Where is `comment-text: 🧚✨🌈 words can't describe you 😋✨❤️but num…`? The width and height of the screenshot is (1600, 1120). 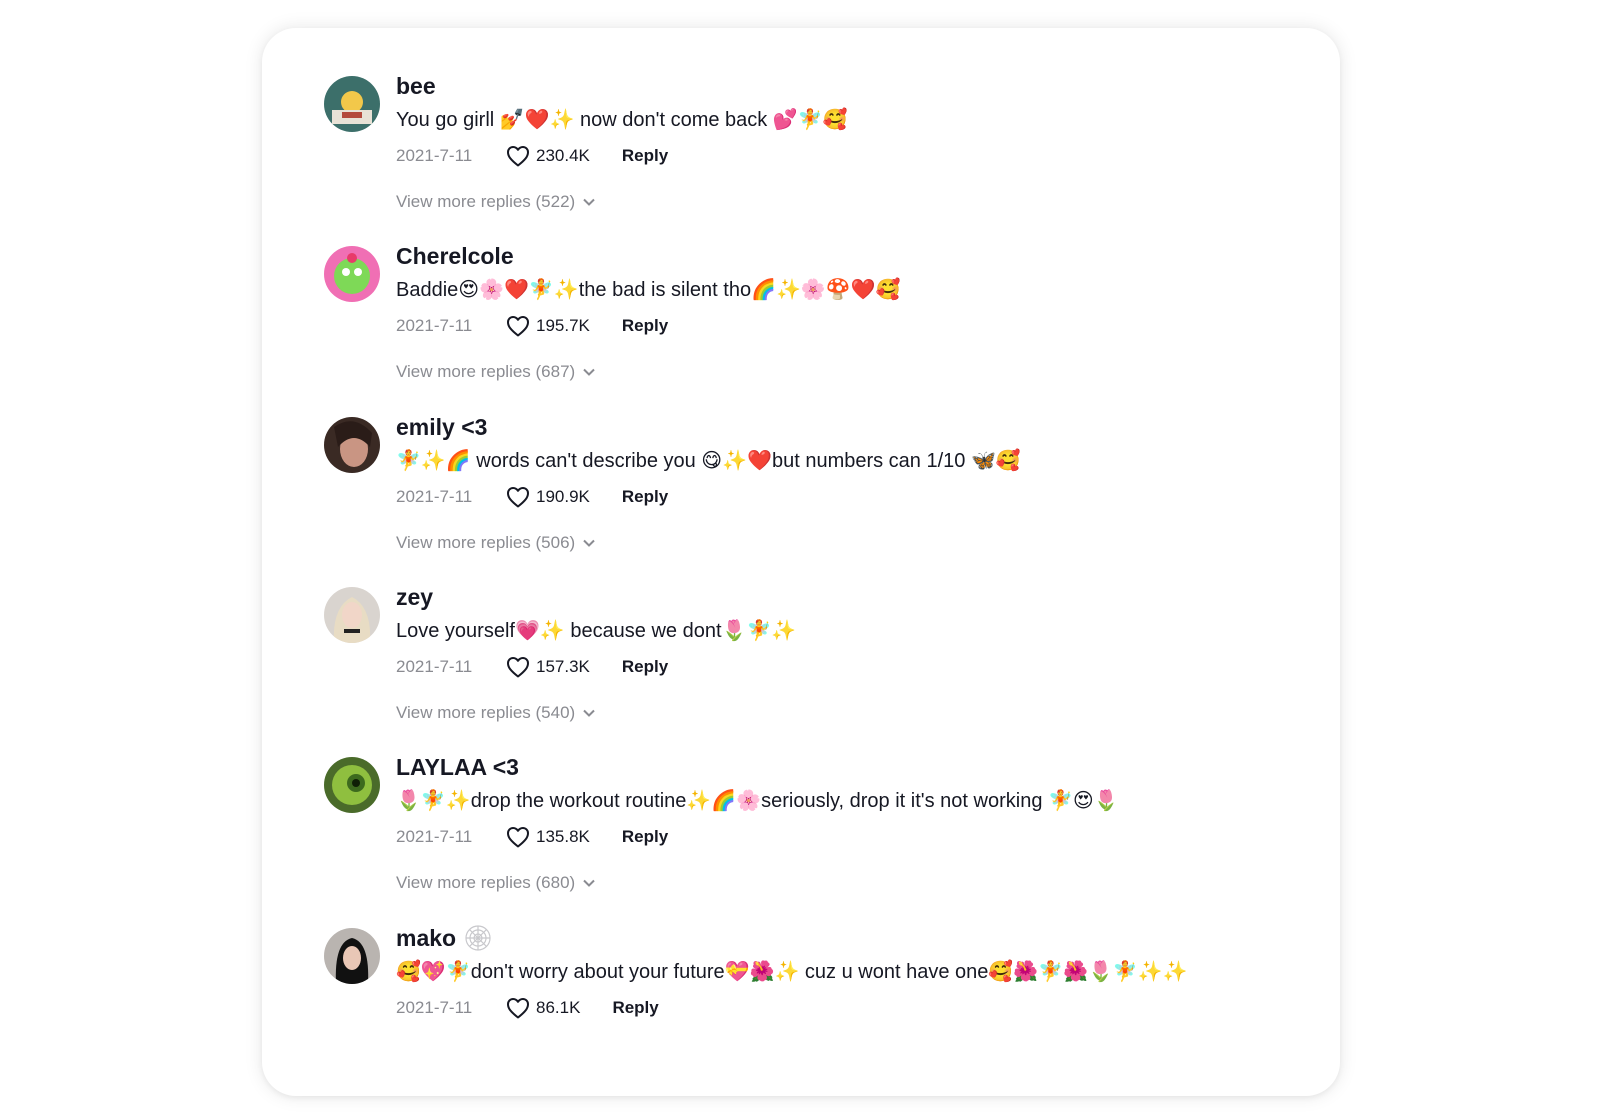 comment-text: 🧚✨🌈 words can't describe you 😋✨❤️but num… is located at coordinates (708, 461).